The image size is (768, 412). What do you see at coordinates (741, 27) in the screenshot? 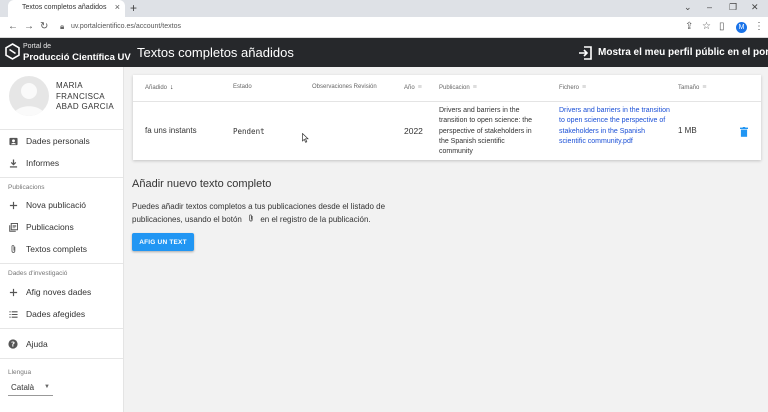
I see `profile-avatar-icon: M` at bounding box center [741, 27].